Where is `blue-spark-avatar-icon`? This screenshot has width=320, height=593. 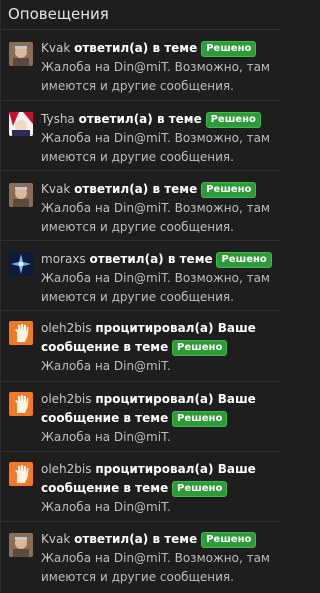
blue-spark-avatar-icon is located at coordinates (21, 264).